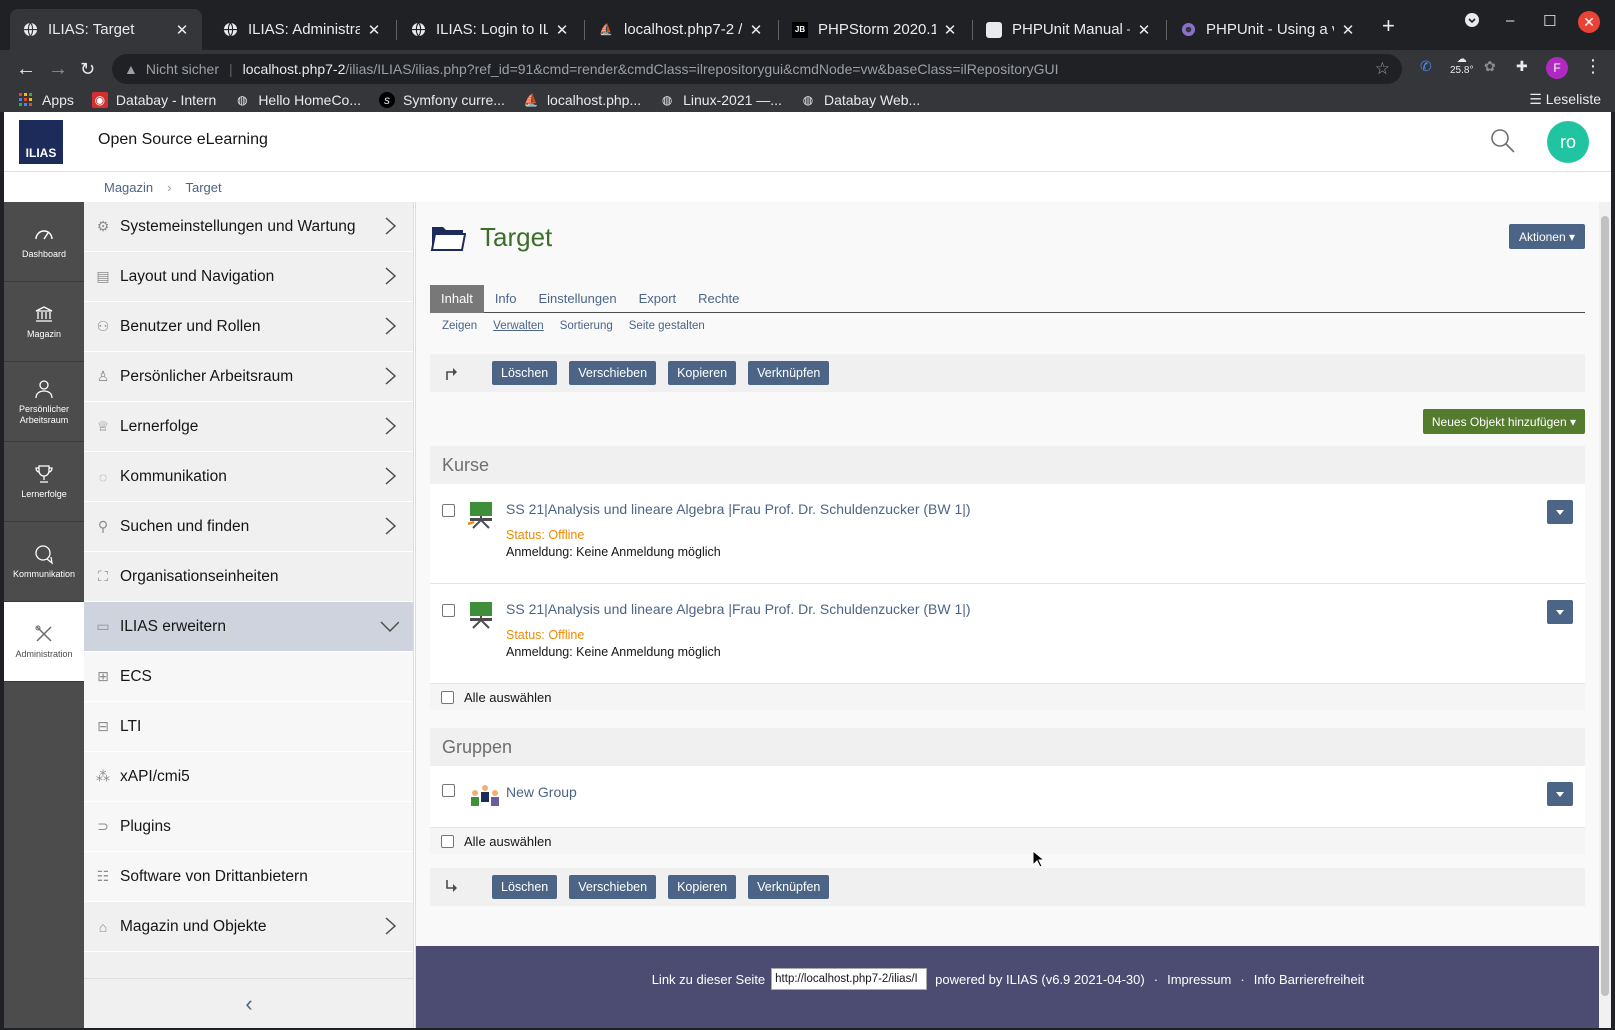  I want to click on group-title-link: New Group, so click(541, 792).